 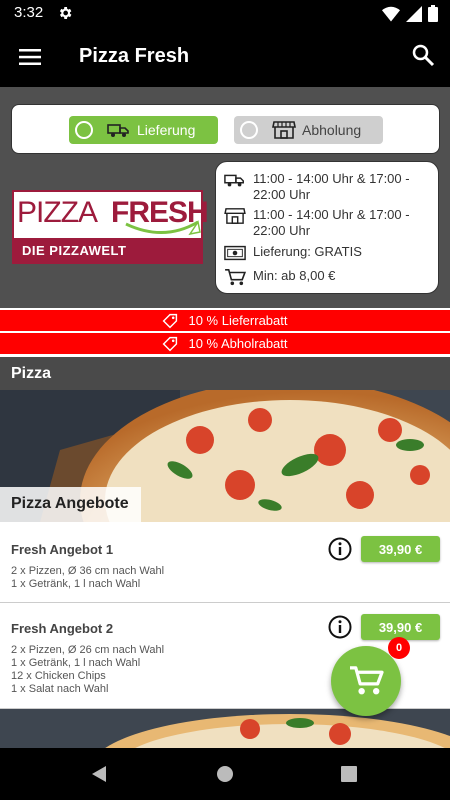 I want to click on battery-icon, so click(x=433, y=13).